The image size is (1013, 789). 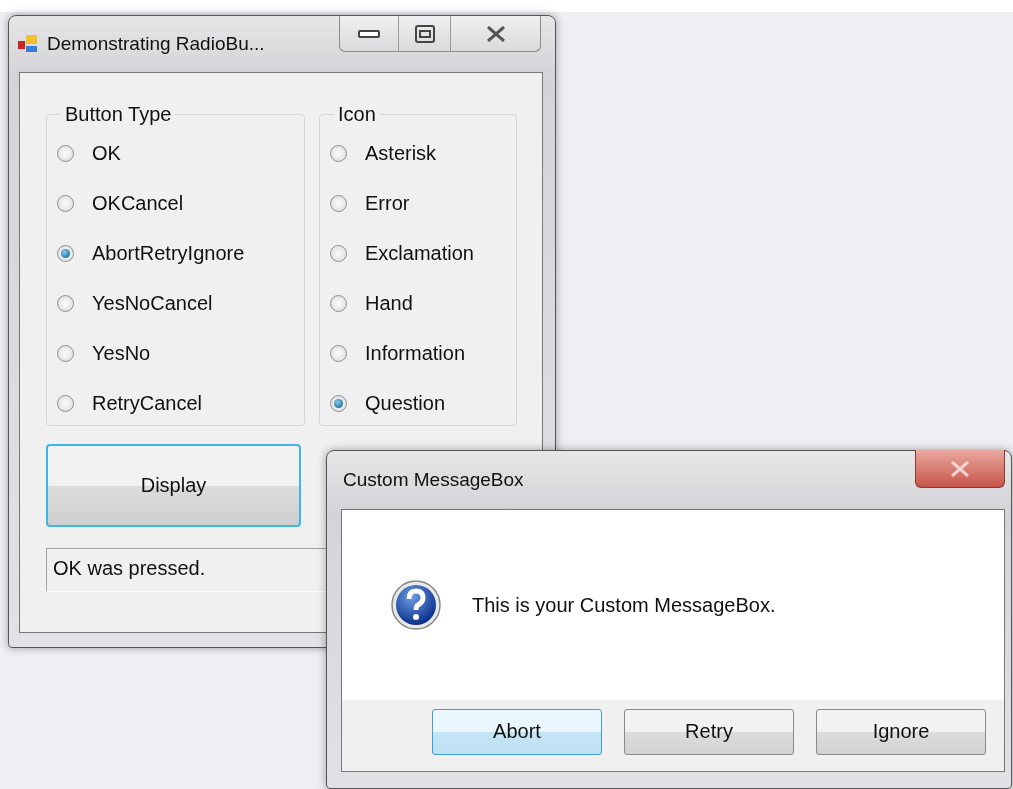 What do you see at coordinates (369, 33) in the screenshot?
I see `minimize-icon` at bounding box center [369, 33].